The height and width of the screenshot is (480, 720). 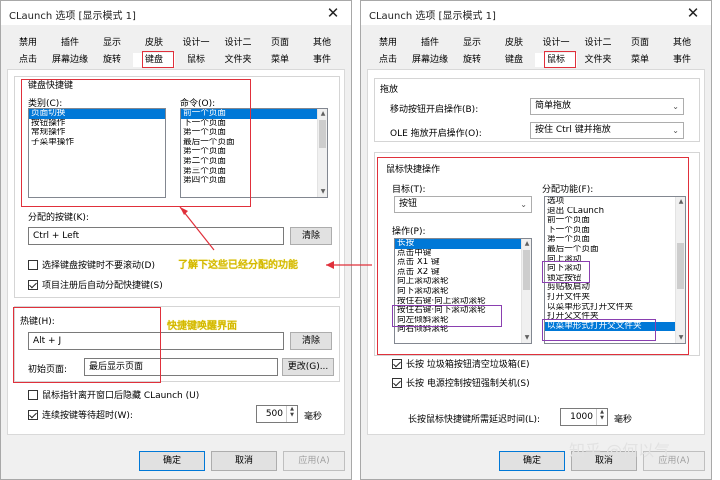 What do you see at coordinates (158, 59) in the screenshot?
I see `annotation-box-keyboard-tab` at bounding box center [158, 59].